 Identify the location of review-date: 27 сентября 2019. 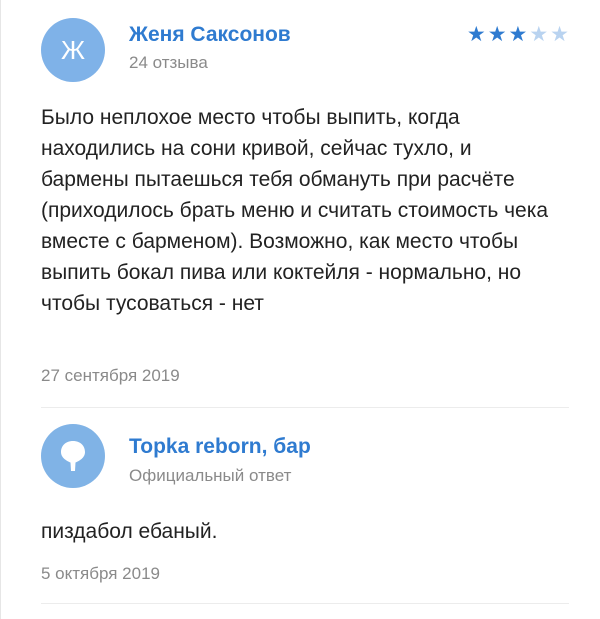
(110, 375).